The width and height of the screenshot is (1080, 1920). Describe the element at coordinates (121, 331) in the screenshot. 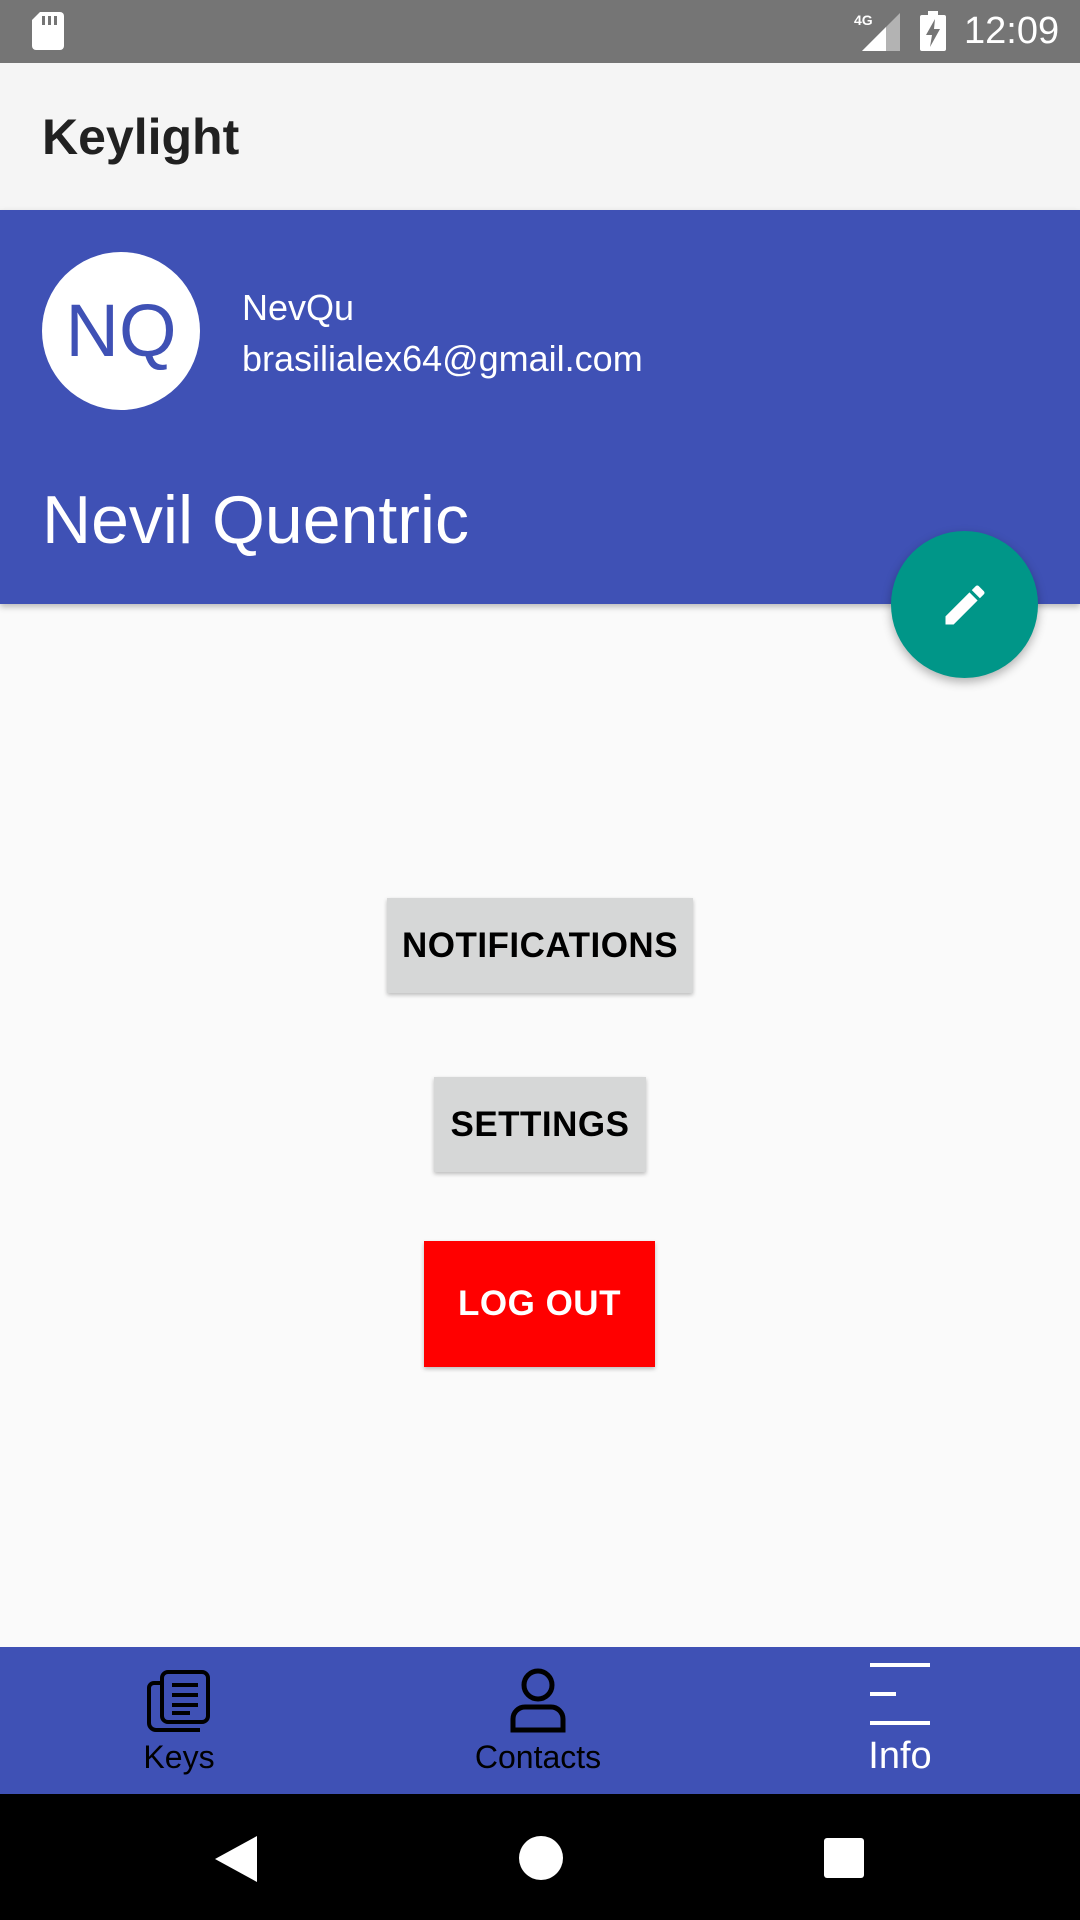

I see `avatar: NQ` at that location.